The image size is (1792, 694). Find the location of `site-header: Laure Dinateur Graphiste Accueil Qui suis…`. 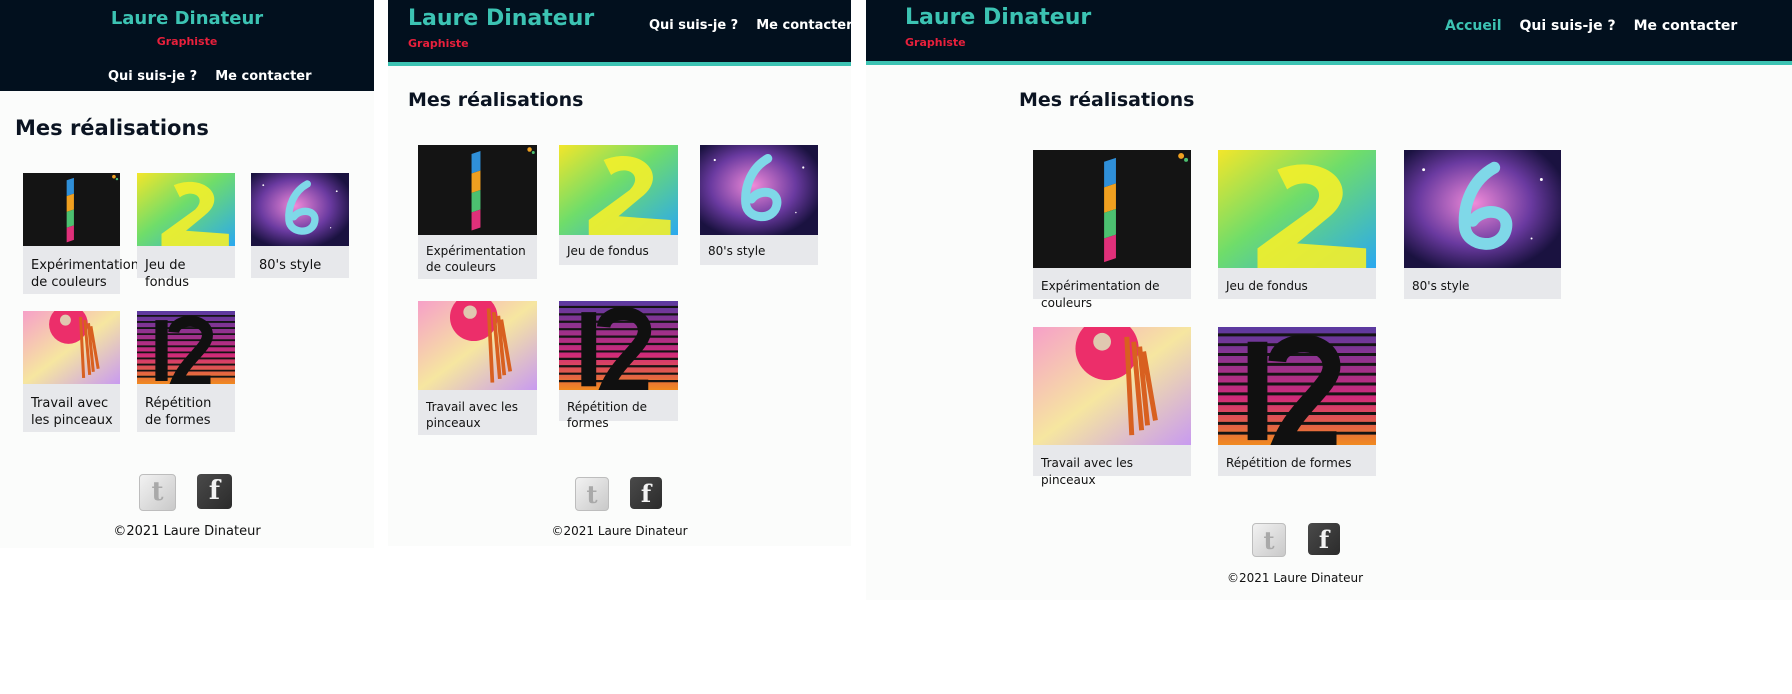

site-header: Laure Dinateur Graphiste Accueil Qui suis… is located at coordinates (1329, 32).